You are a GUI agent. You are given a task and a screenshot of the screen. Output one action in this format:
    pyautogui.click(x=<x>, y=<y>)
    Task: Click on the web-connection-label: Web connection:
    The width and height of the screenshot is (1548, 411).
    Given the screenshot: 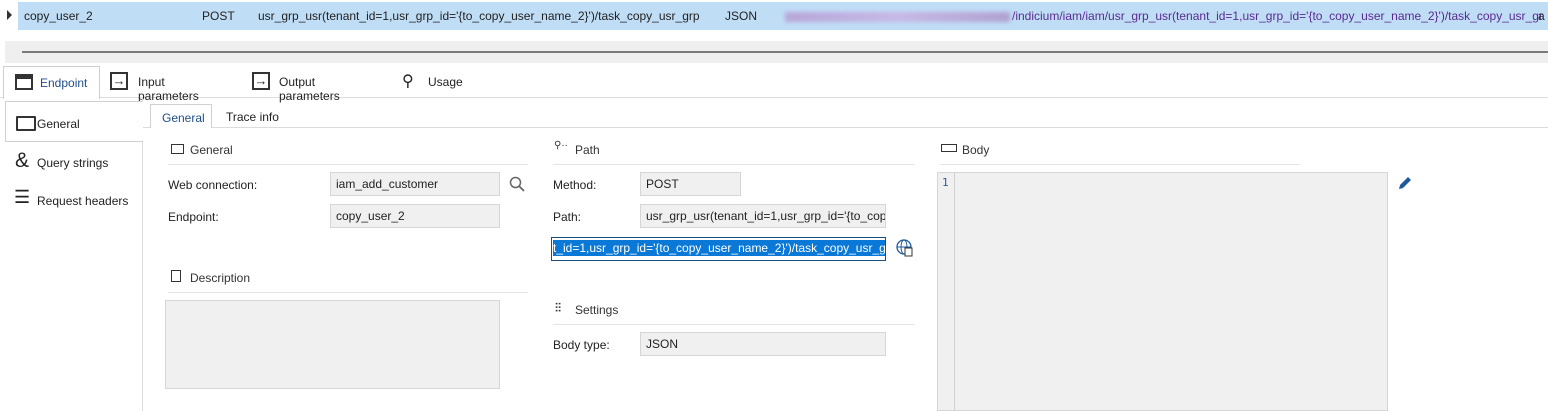 What is the action you would take?
    pyautogui.click(x=213, y=185)
    